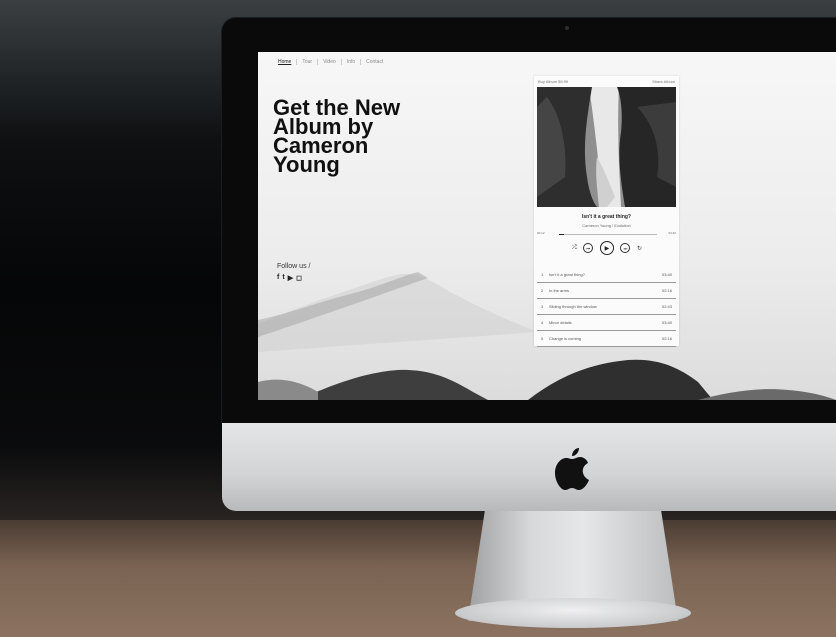 The height and width of the screenshot is (637, 836). What do you see at coordinates (567, 274) in the screenshot?
I see `track-title: Isn't it a great thing?` at bounding box center [567, 274].